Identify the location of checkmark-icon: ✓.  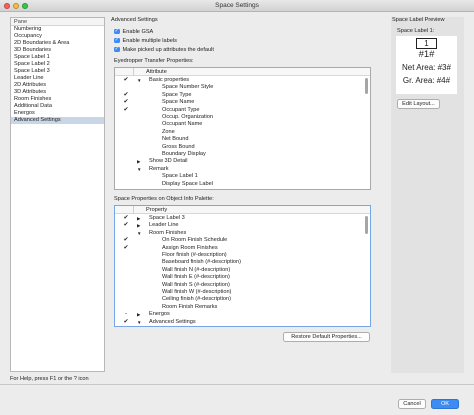
(117, 49).